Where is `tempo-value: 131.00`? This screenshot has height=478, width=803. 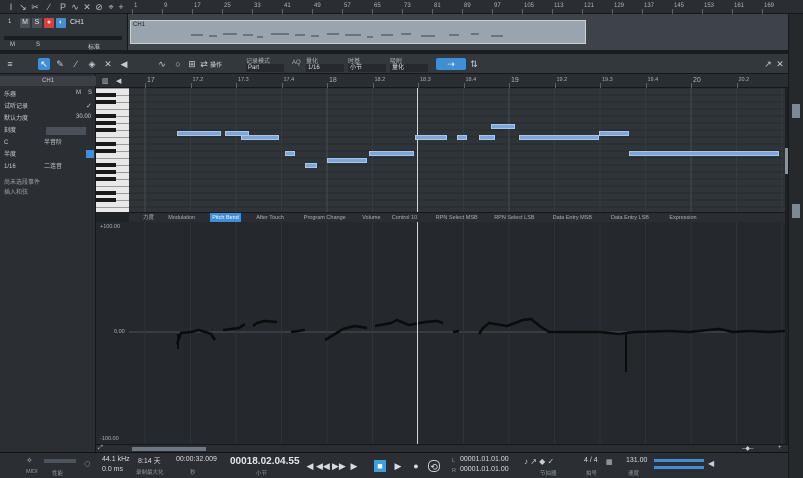
tempo-value: 131.00 is located at coordinates (636, 460).